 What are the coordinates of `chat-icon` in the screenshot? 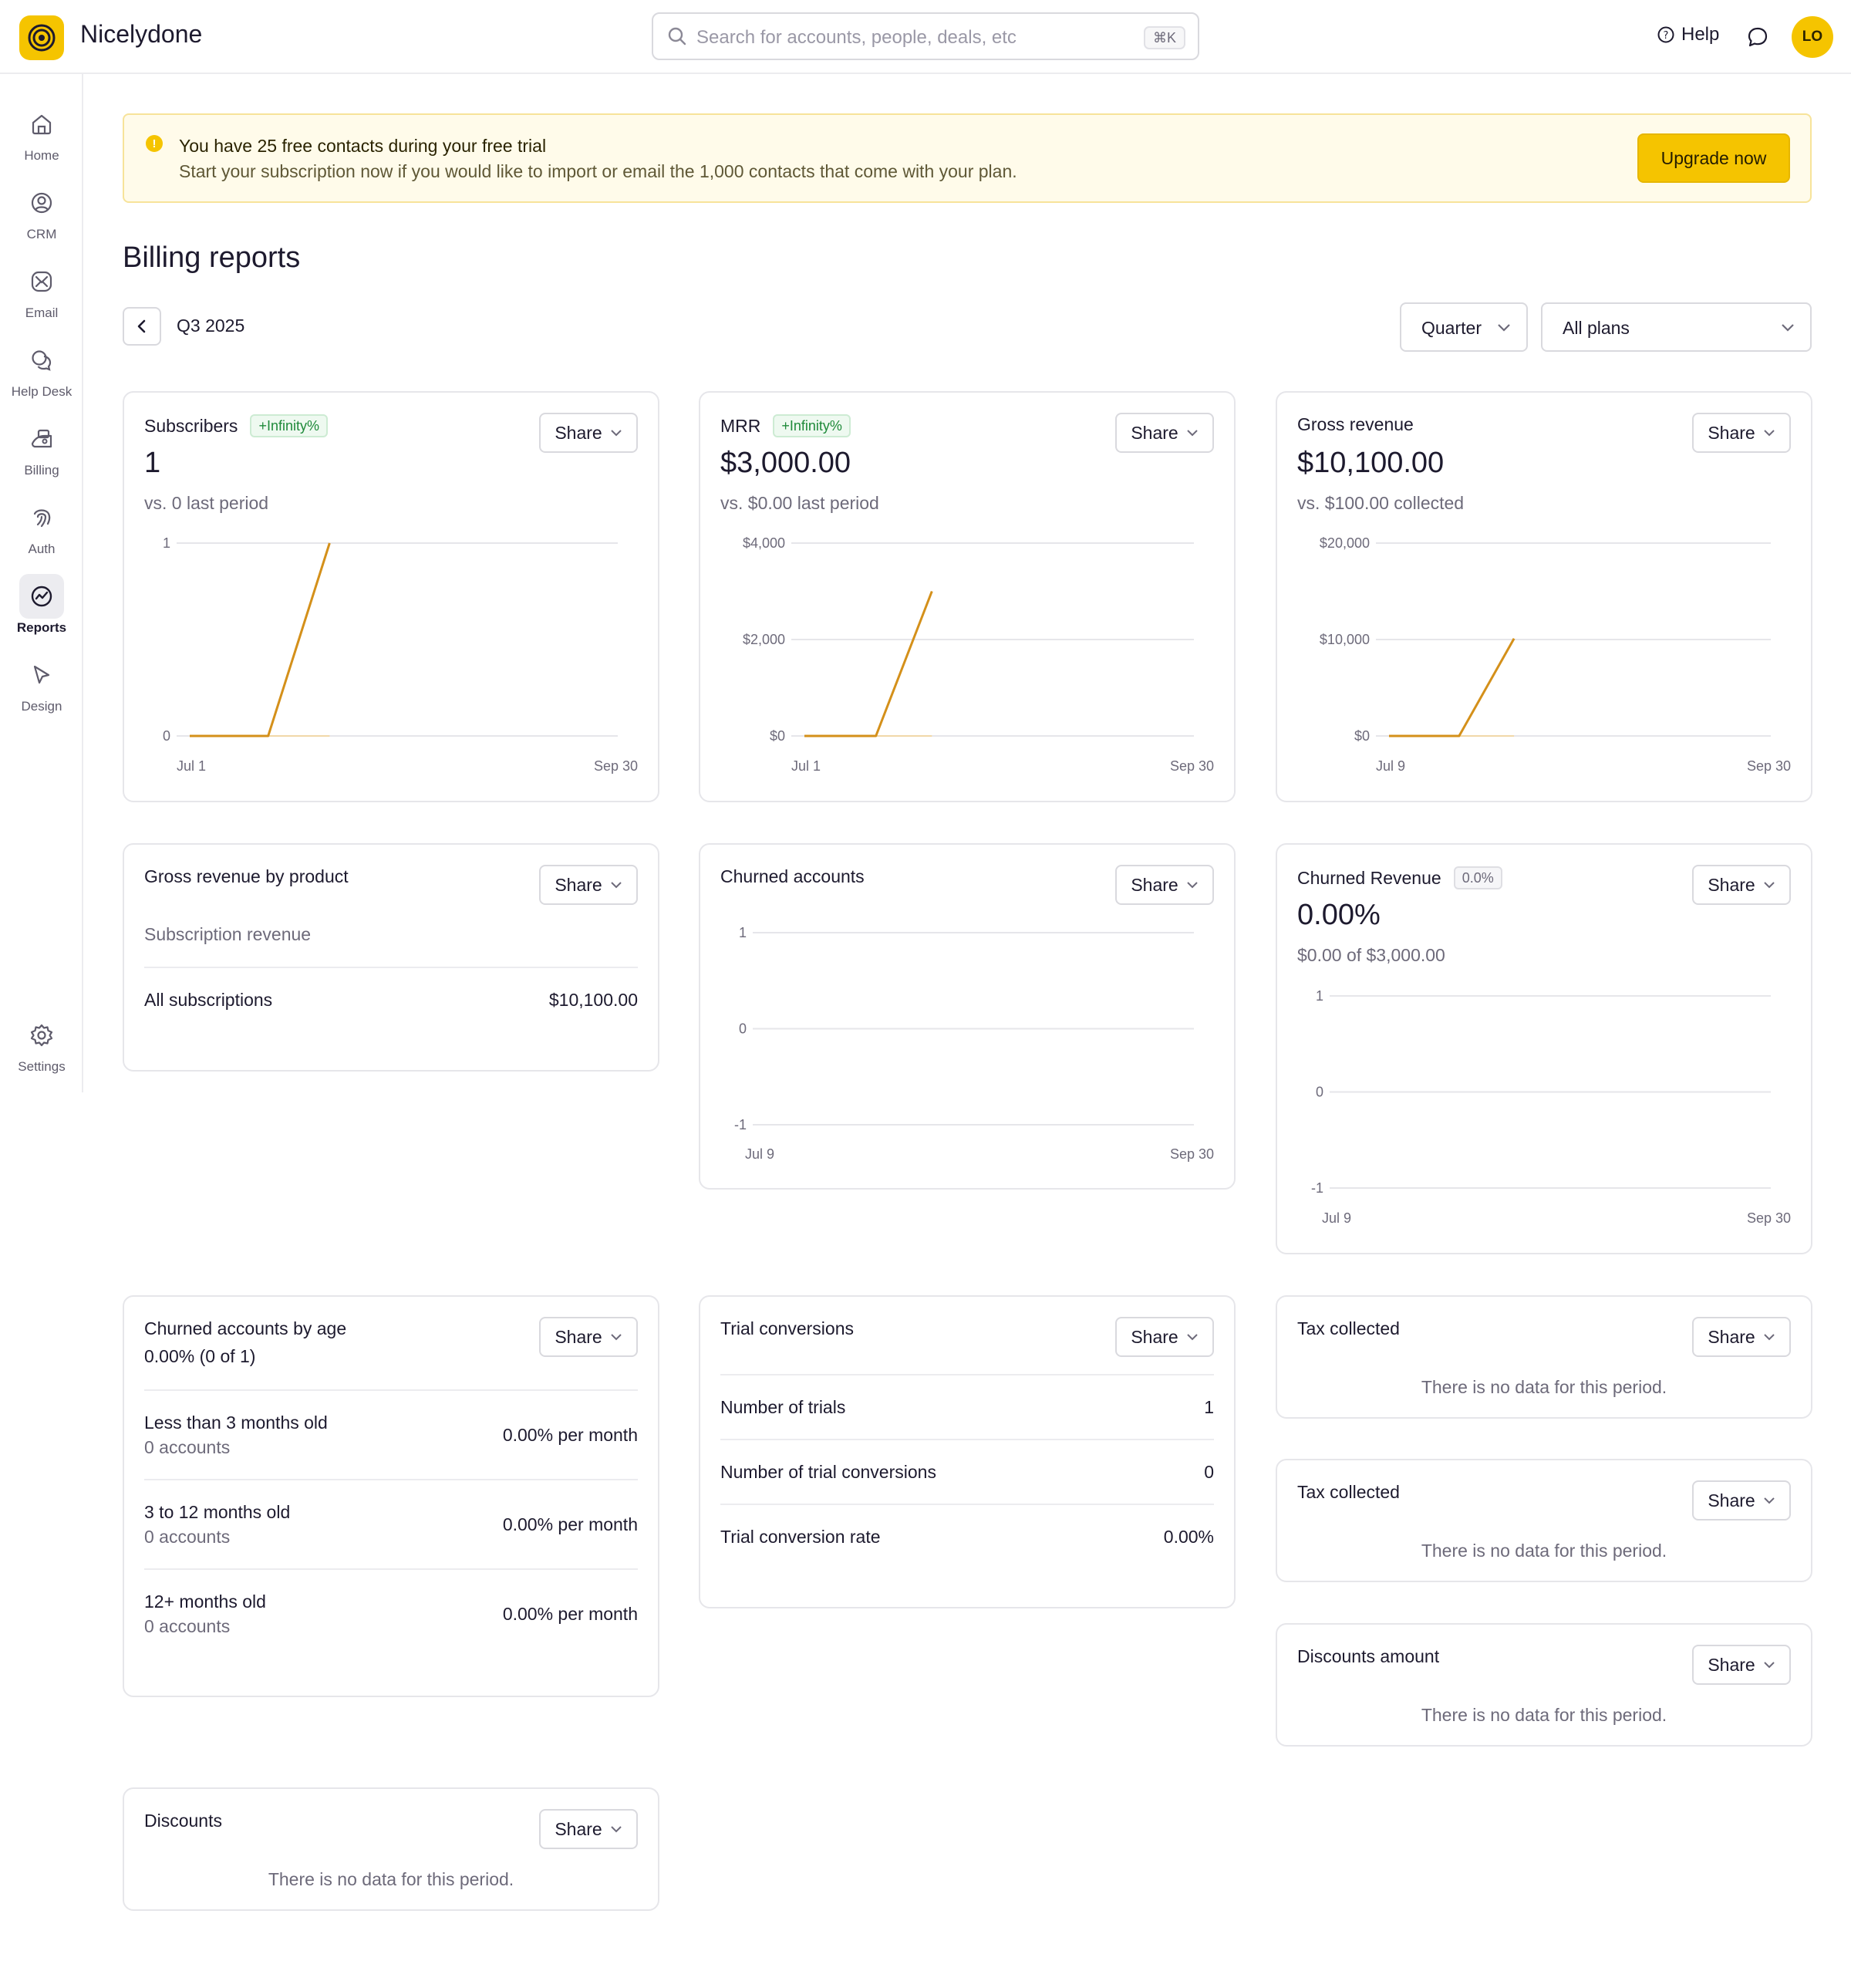 It's located at (1757, 38).